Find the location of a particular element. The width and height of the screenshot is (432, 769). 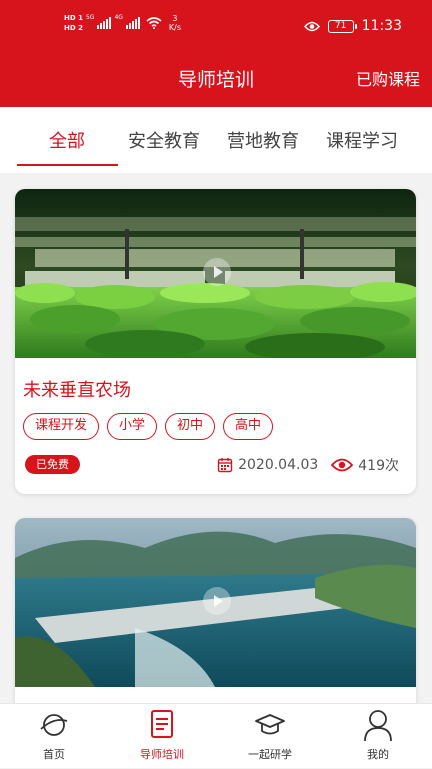

course-meta: 2020.04.03 419次 is located at coordinates (308, 465).